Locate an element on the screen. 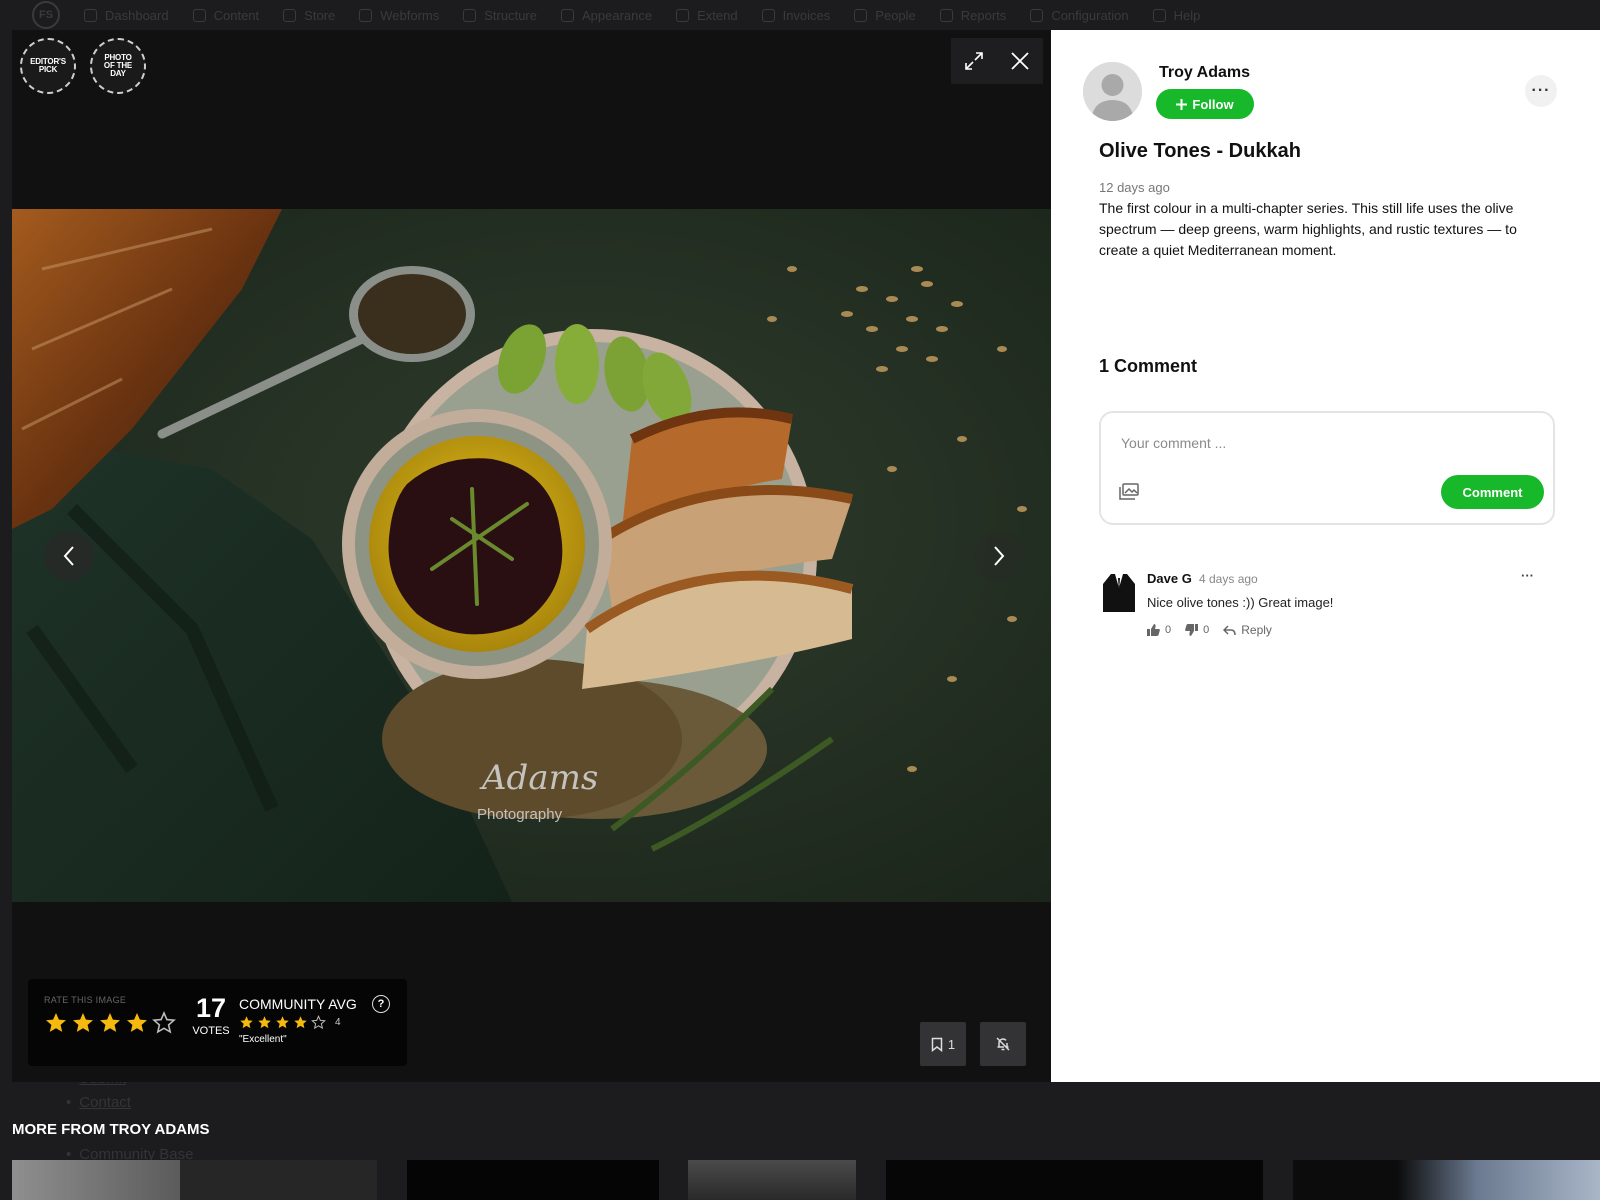 The height and width of the screenshot is (1200, 1600). author-name: Troy Adams is located at coordinates (1204, 73).